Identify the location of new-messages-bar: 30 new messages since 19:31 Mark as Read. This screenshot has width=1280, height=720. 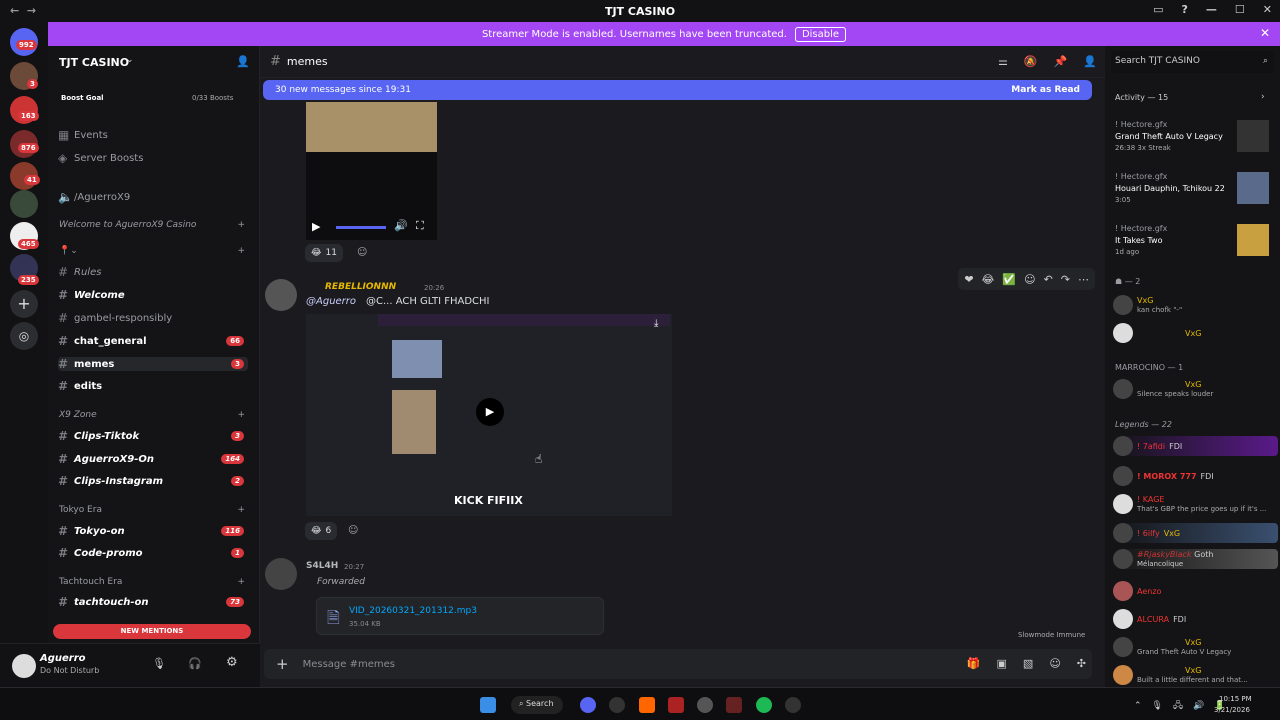
(677, 90).